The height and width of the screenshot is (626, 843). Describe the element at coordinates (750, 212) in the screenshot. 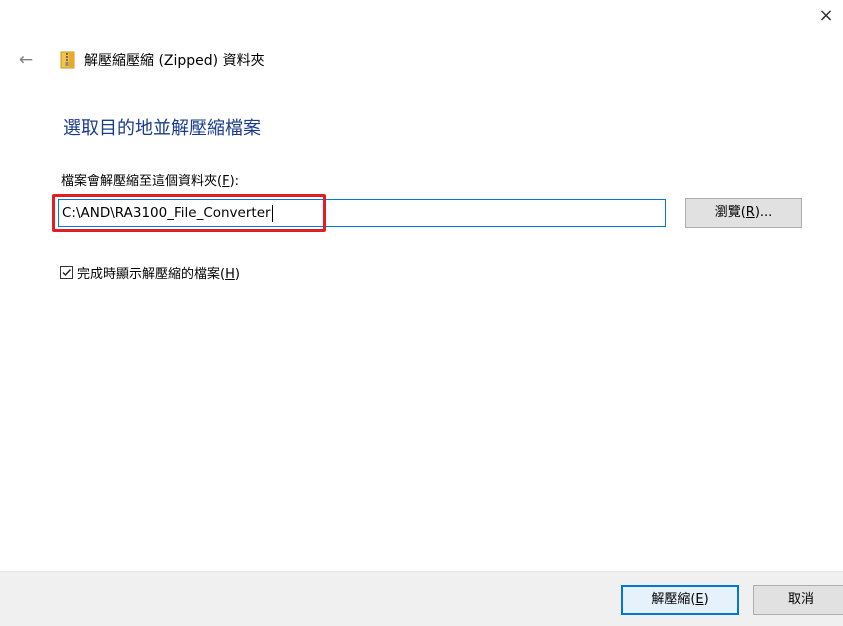

I see `browse-label-accel: R` at that location.